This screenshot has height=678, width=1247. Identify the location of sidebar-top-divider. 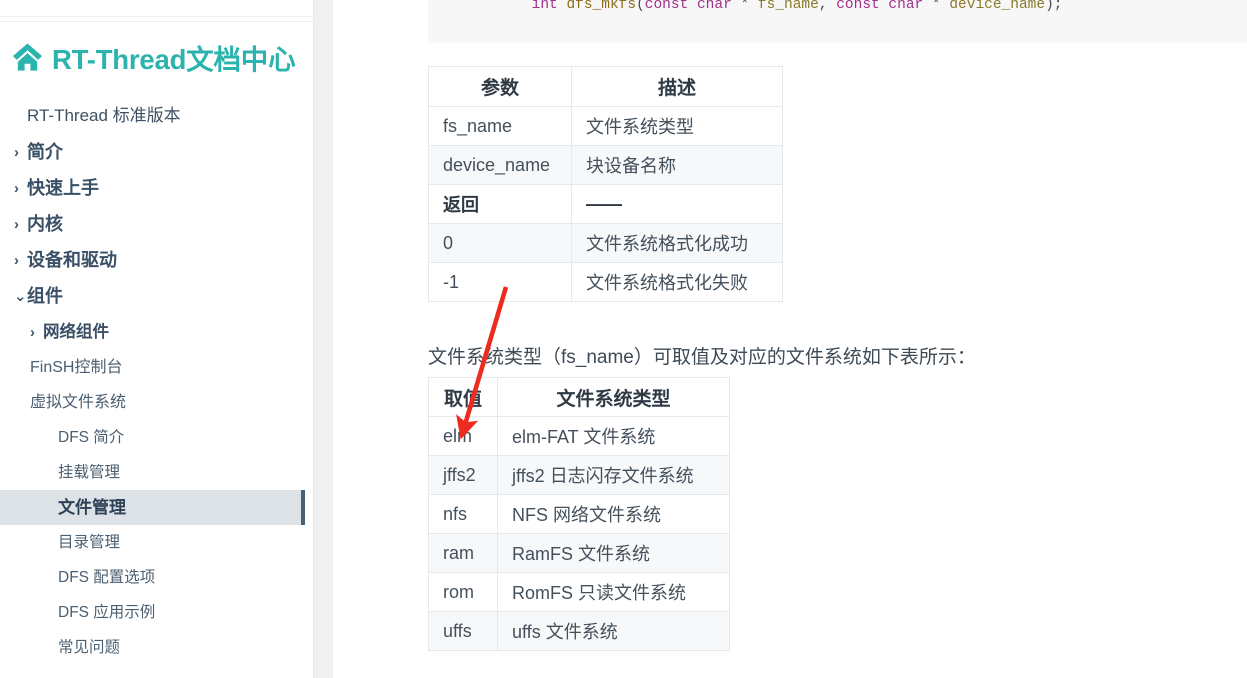
(156, 16).